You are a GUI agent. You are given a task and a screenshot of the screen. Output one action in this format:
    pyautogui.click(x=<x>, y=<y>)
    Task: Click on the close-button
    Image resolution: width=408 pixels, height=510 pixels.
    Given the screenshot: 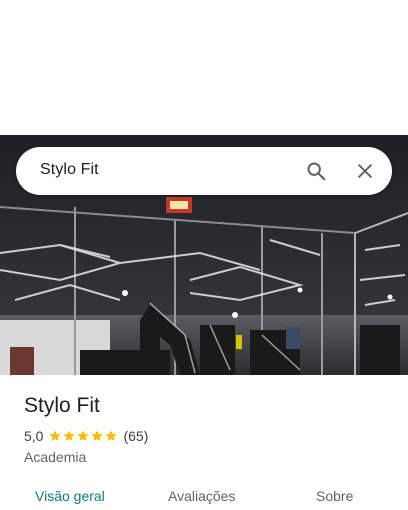 What is the action you would take?
    pyautogui.click(x=365, y=171)
    